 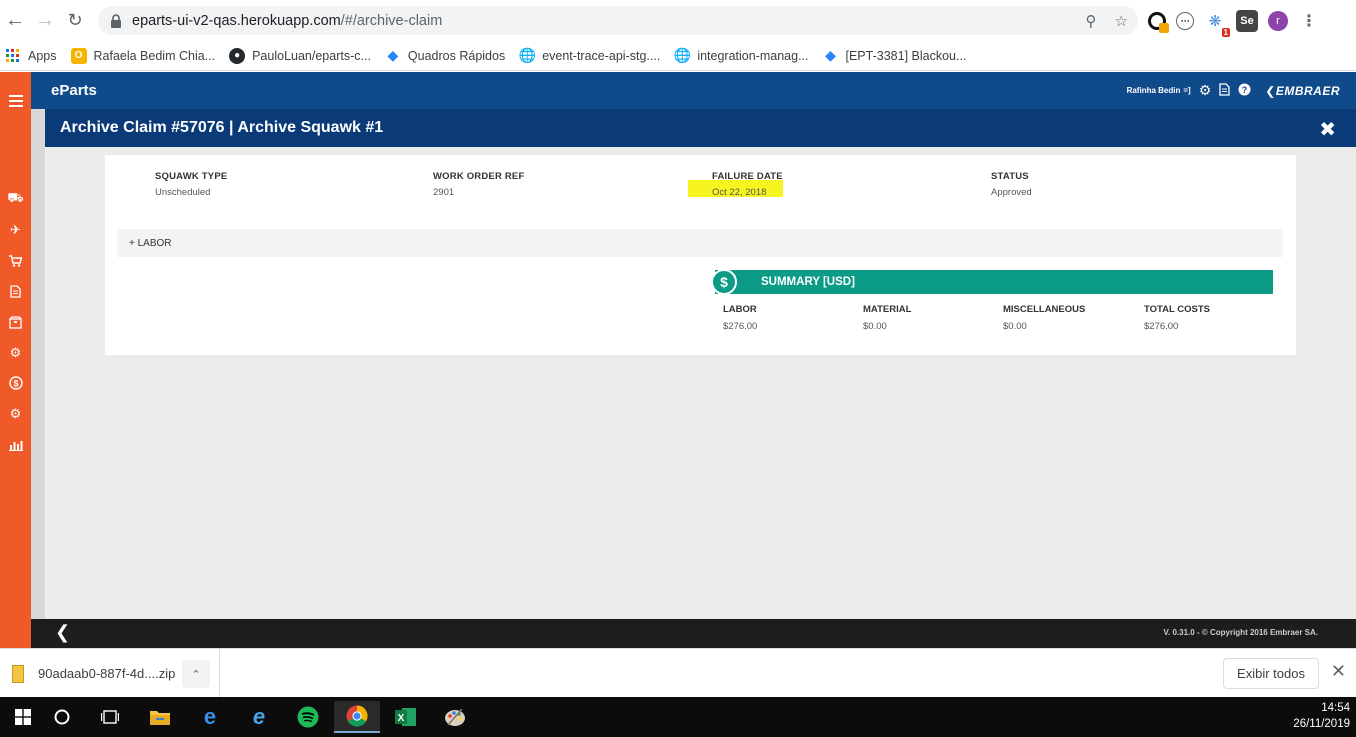 I want to click on field-label: FAILURE DATE, so click(x=747, y=176).